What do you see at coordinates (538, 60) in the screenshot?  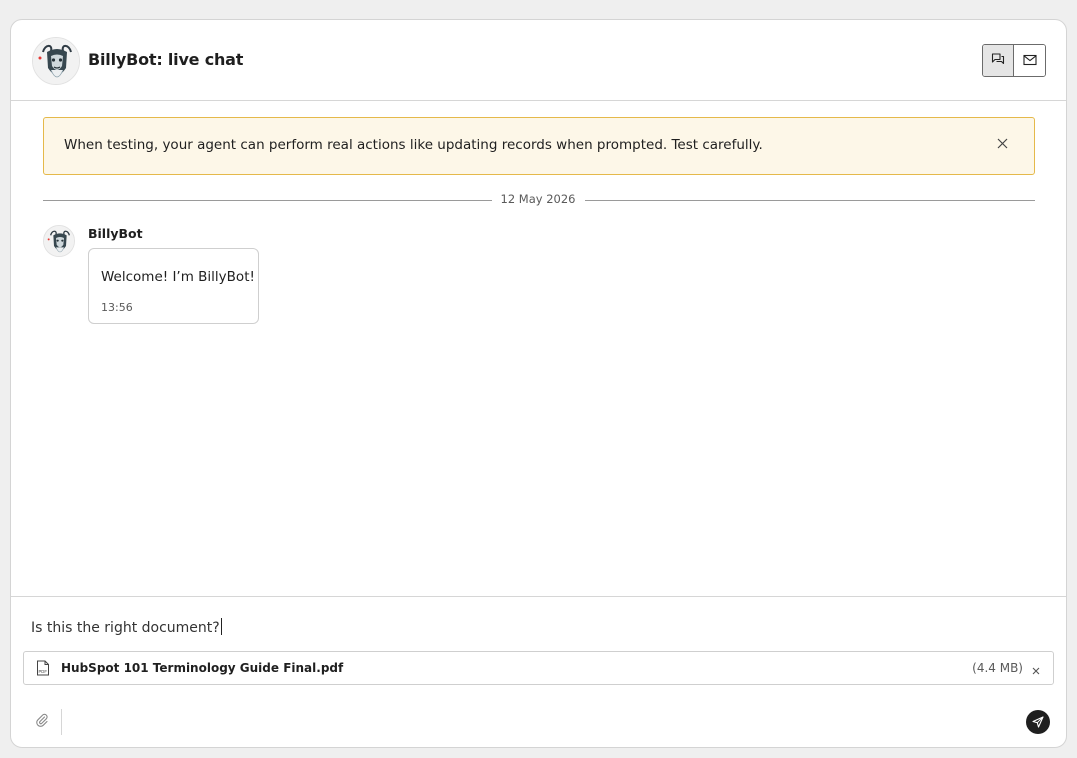 I see `chat-header: BillyBot: live chat` at bounding box center [538, 60].